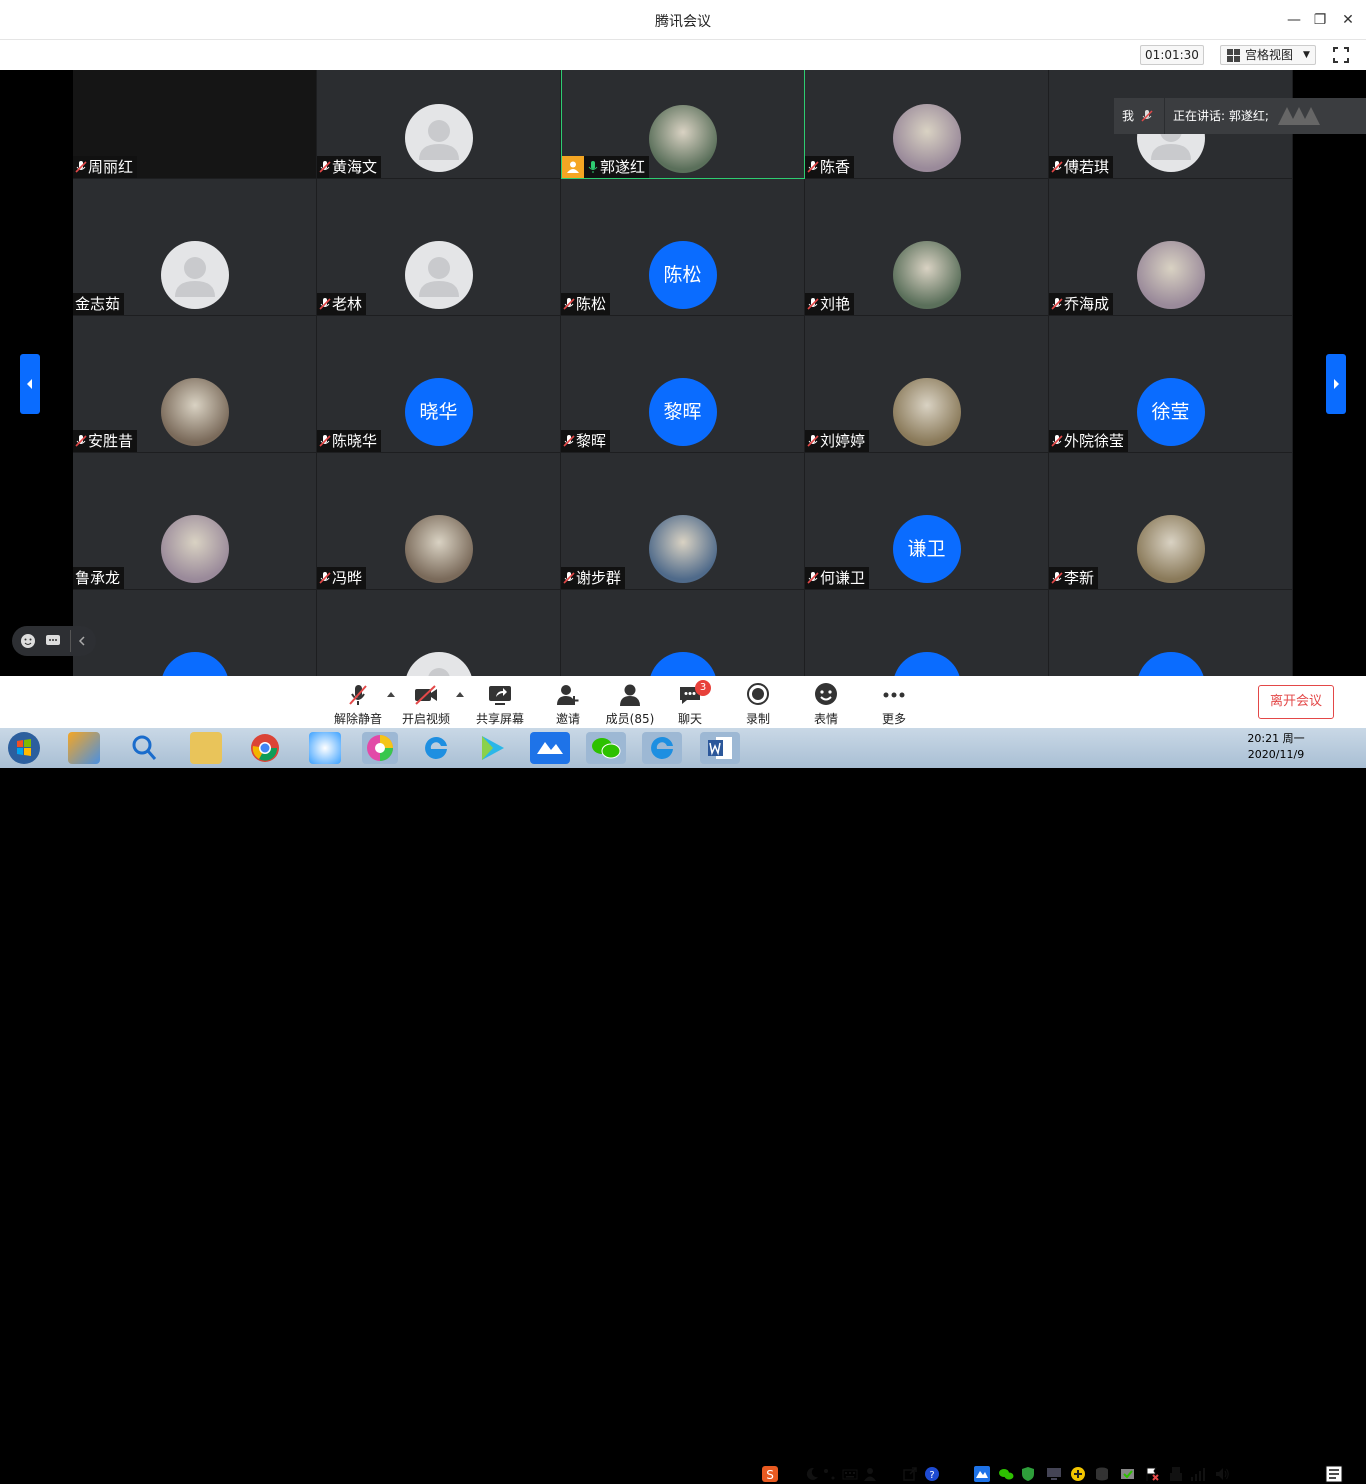 This screenshot has width=1366, height=1484. I want to click on media-player-icon, so click(492, 748).